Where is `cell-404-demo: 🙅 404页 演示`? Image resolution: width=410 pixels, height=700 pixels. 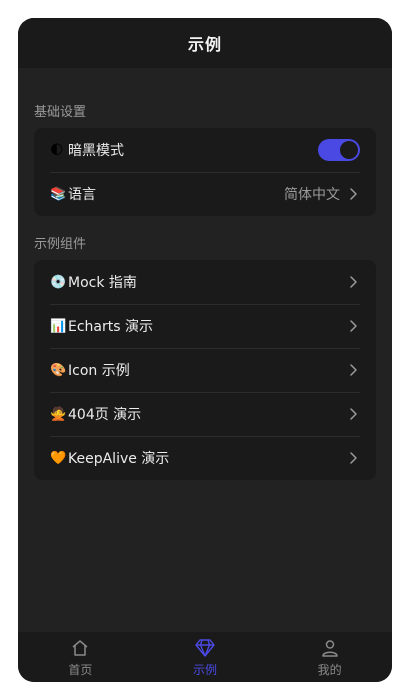
cell-404-demo: 🙅 404页 演示 is located at coordinates (205, 414).